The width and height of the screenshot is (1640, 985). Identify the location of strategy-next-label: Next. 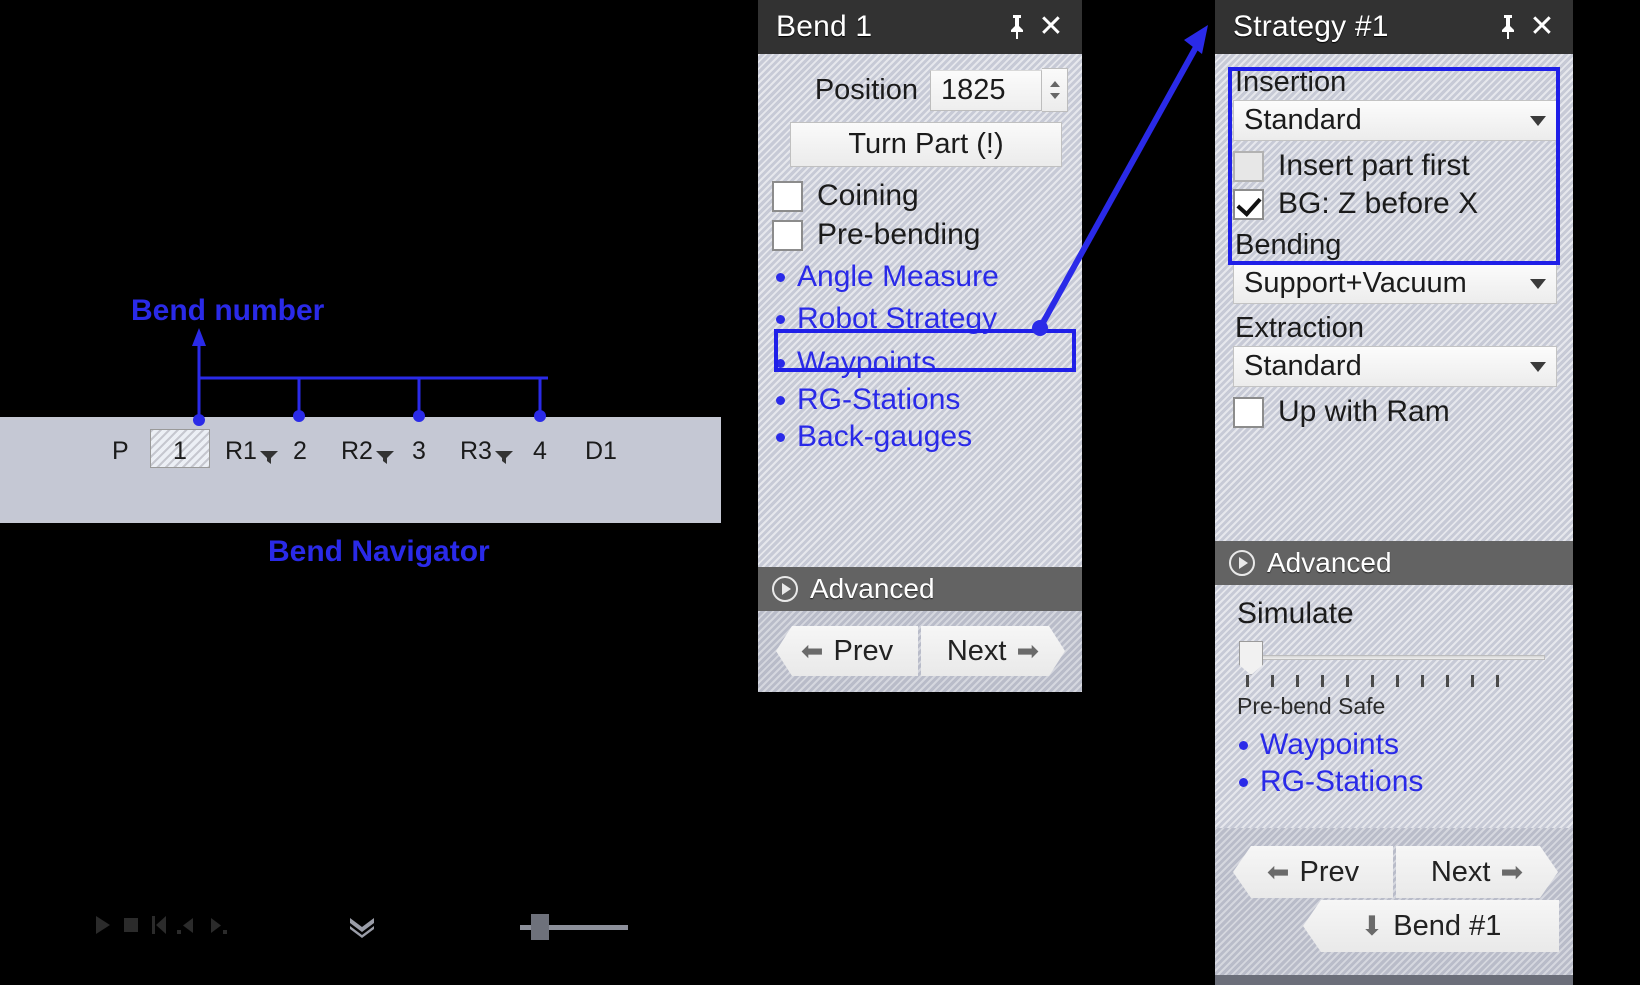
(1460, 871).